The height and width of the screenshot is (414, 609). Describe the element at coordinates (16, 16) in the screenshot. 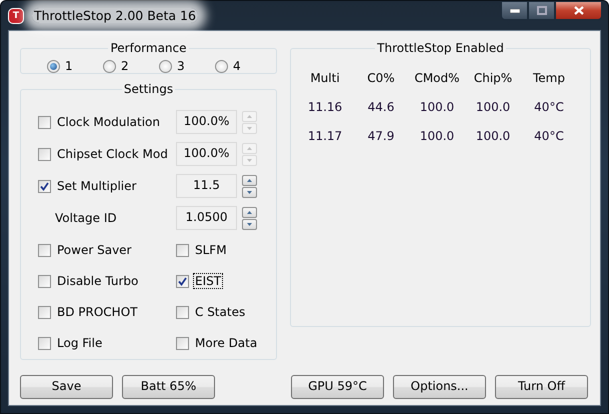

I see `app-logo: T` at that location.